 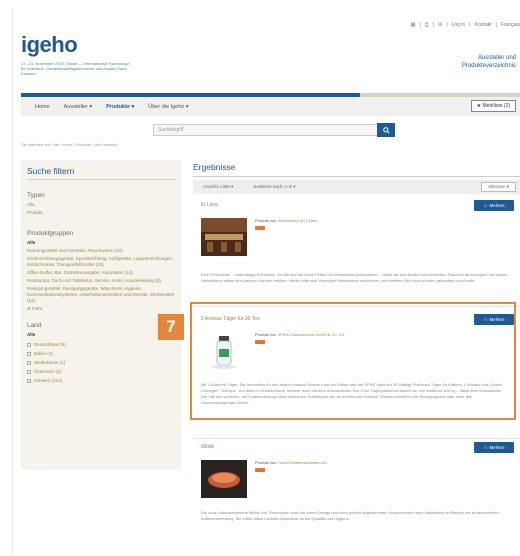 What do you see at coordinates (171, 327) in the screenshot?
I see `step-number-badge: 7` at bounding box center [171, 327].